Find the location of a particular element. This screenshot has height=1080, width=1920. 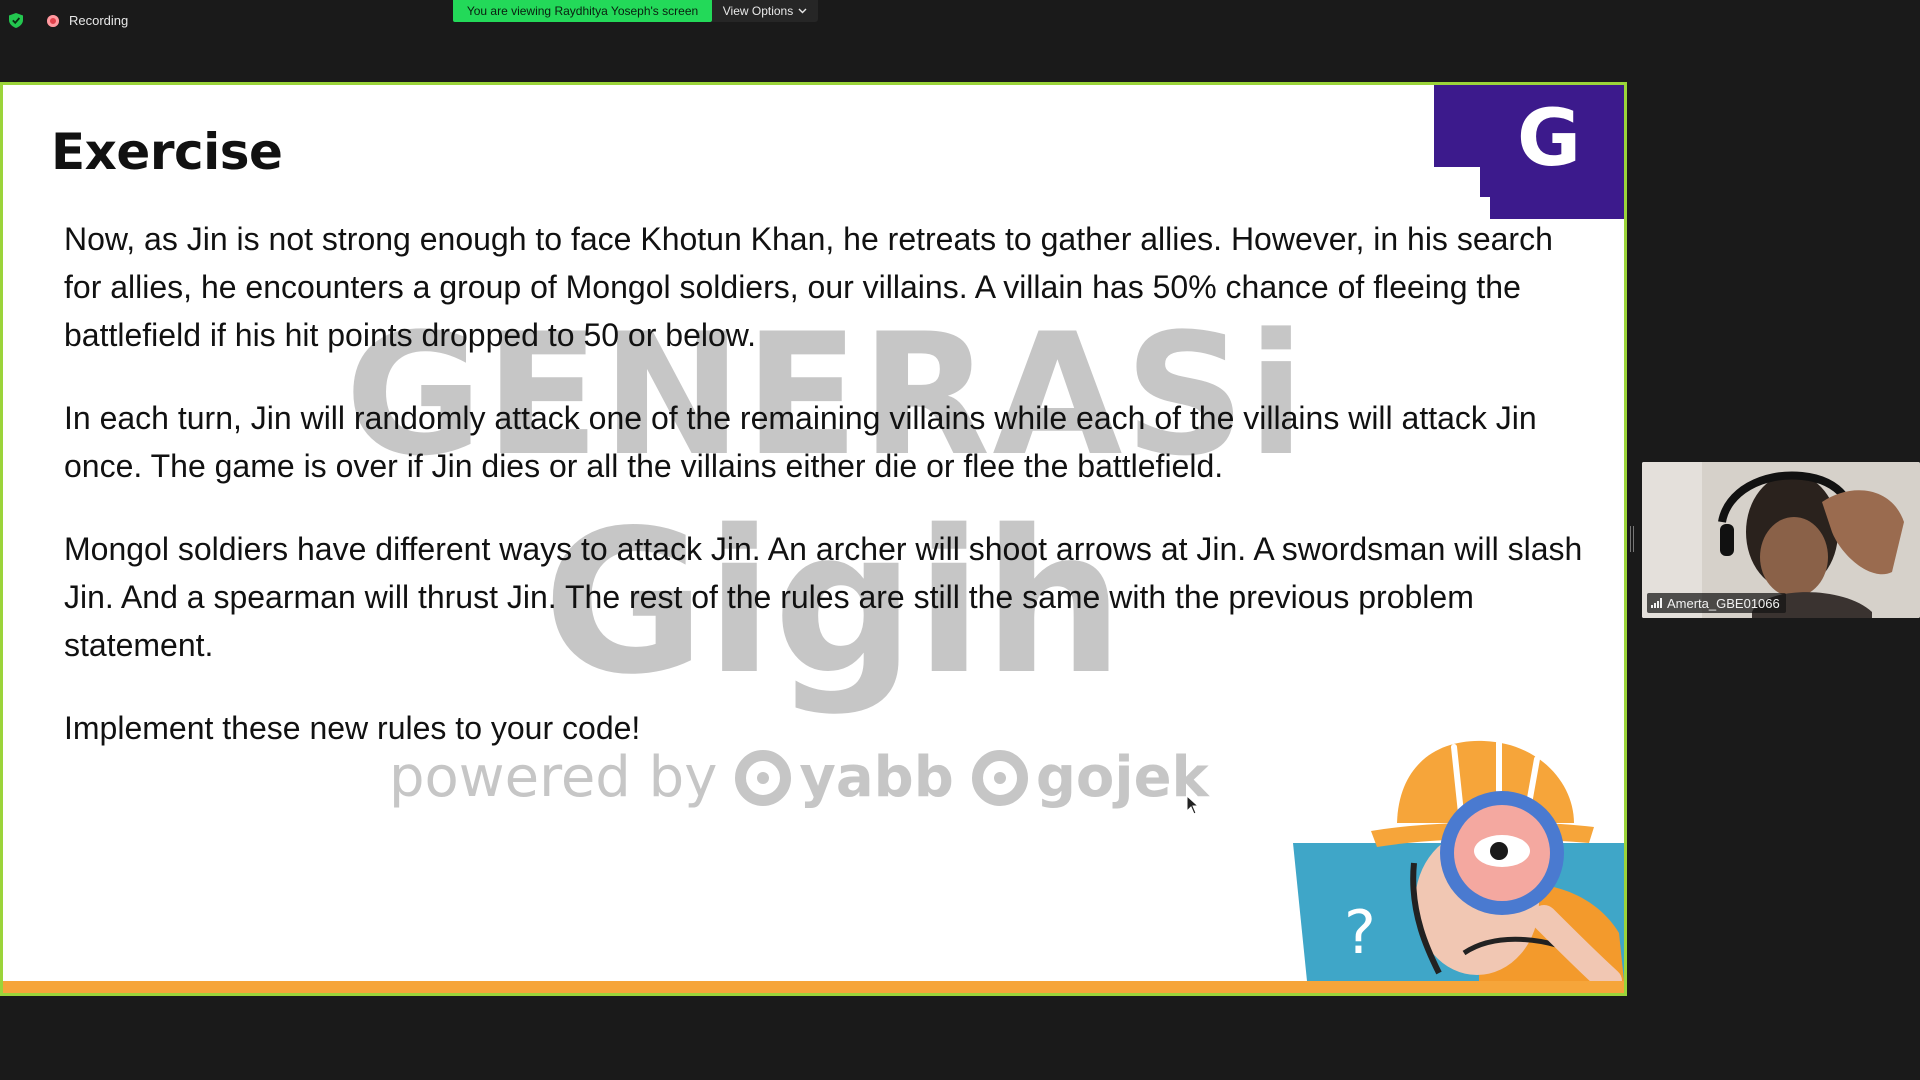

logo-letter: G is located at coordinates (1549, 139).